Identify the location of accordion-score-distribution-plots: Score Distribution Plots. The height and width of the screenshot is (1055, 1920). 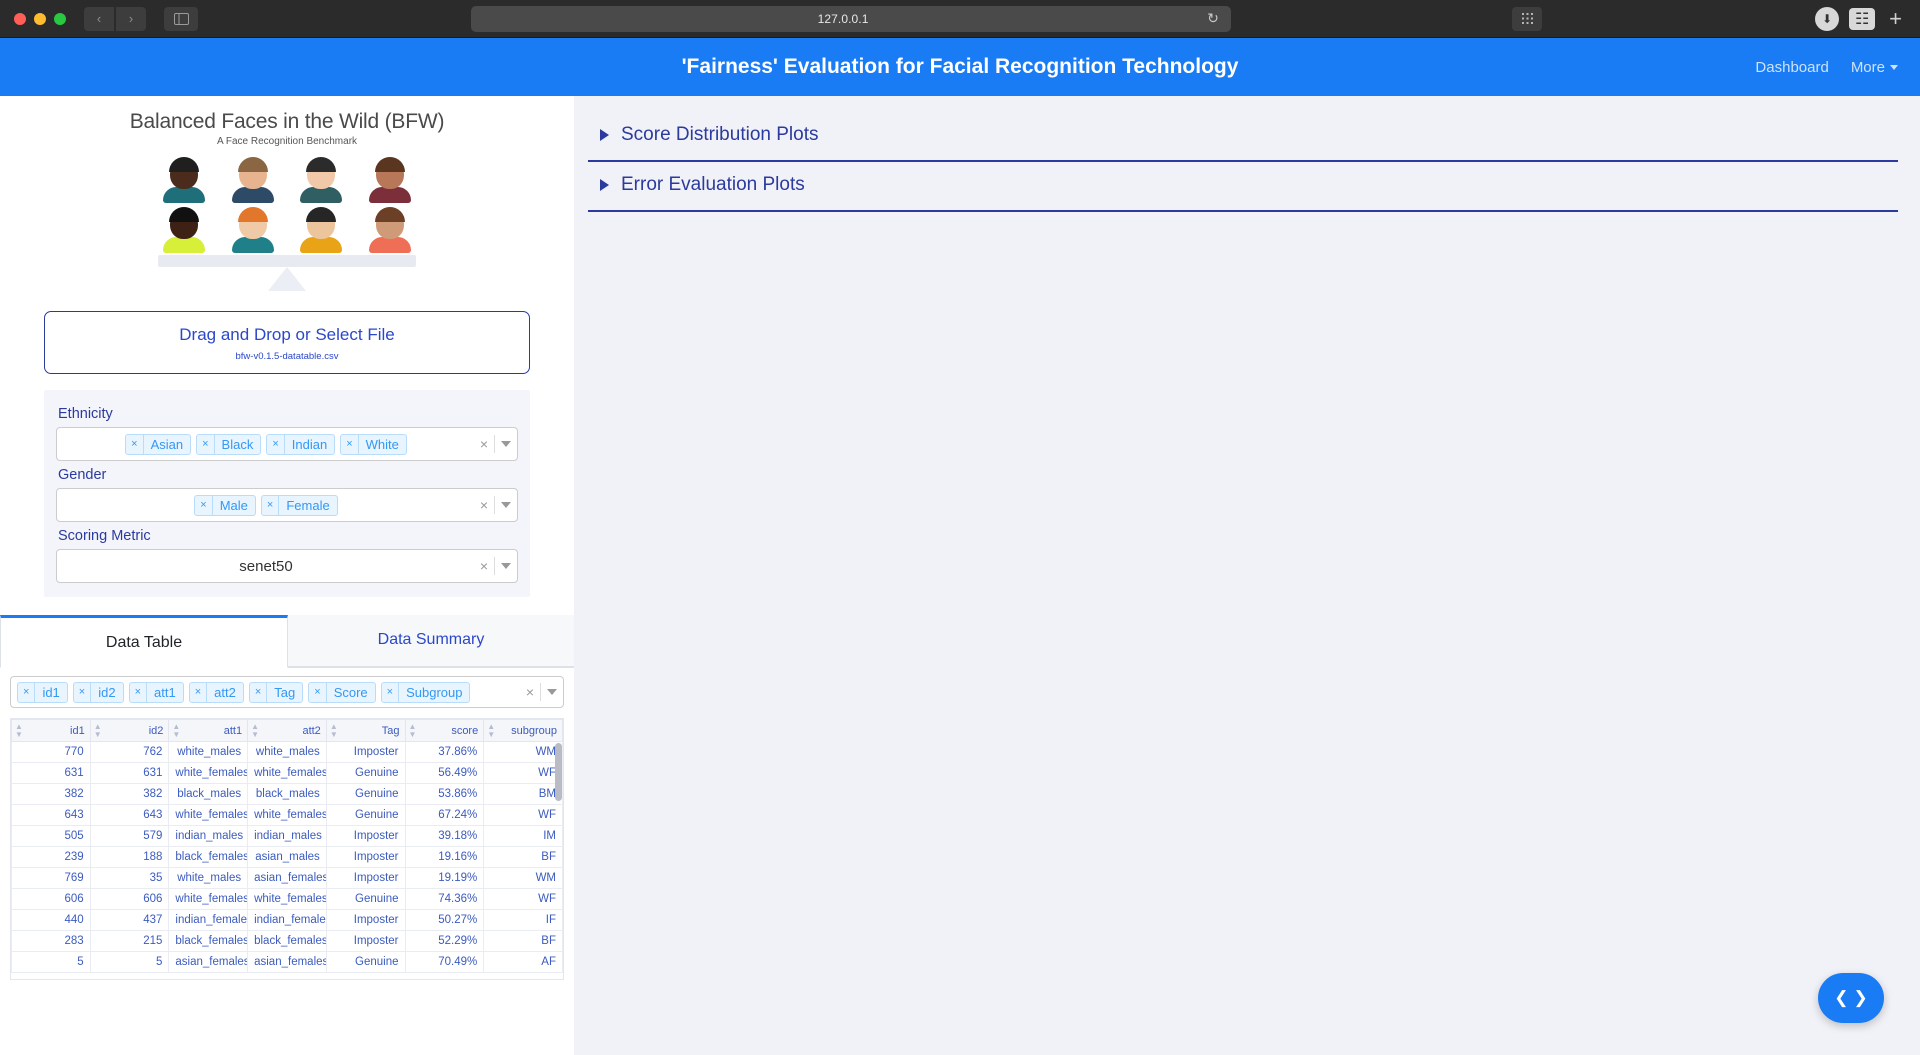
(1243, 137).